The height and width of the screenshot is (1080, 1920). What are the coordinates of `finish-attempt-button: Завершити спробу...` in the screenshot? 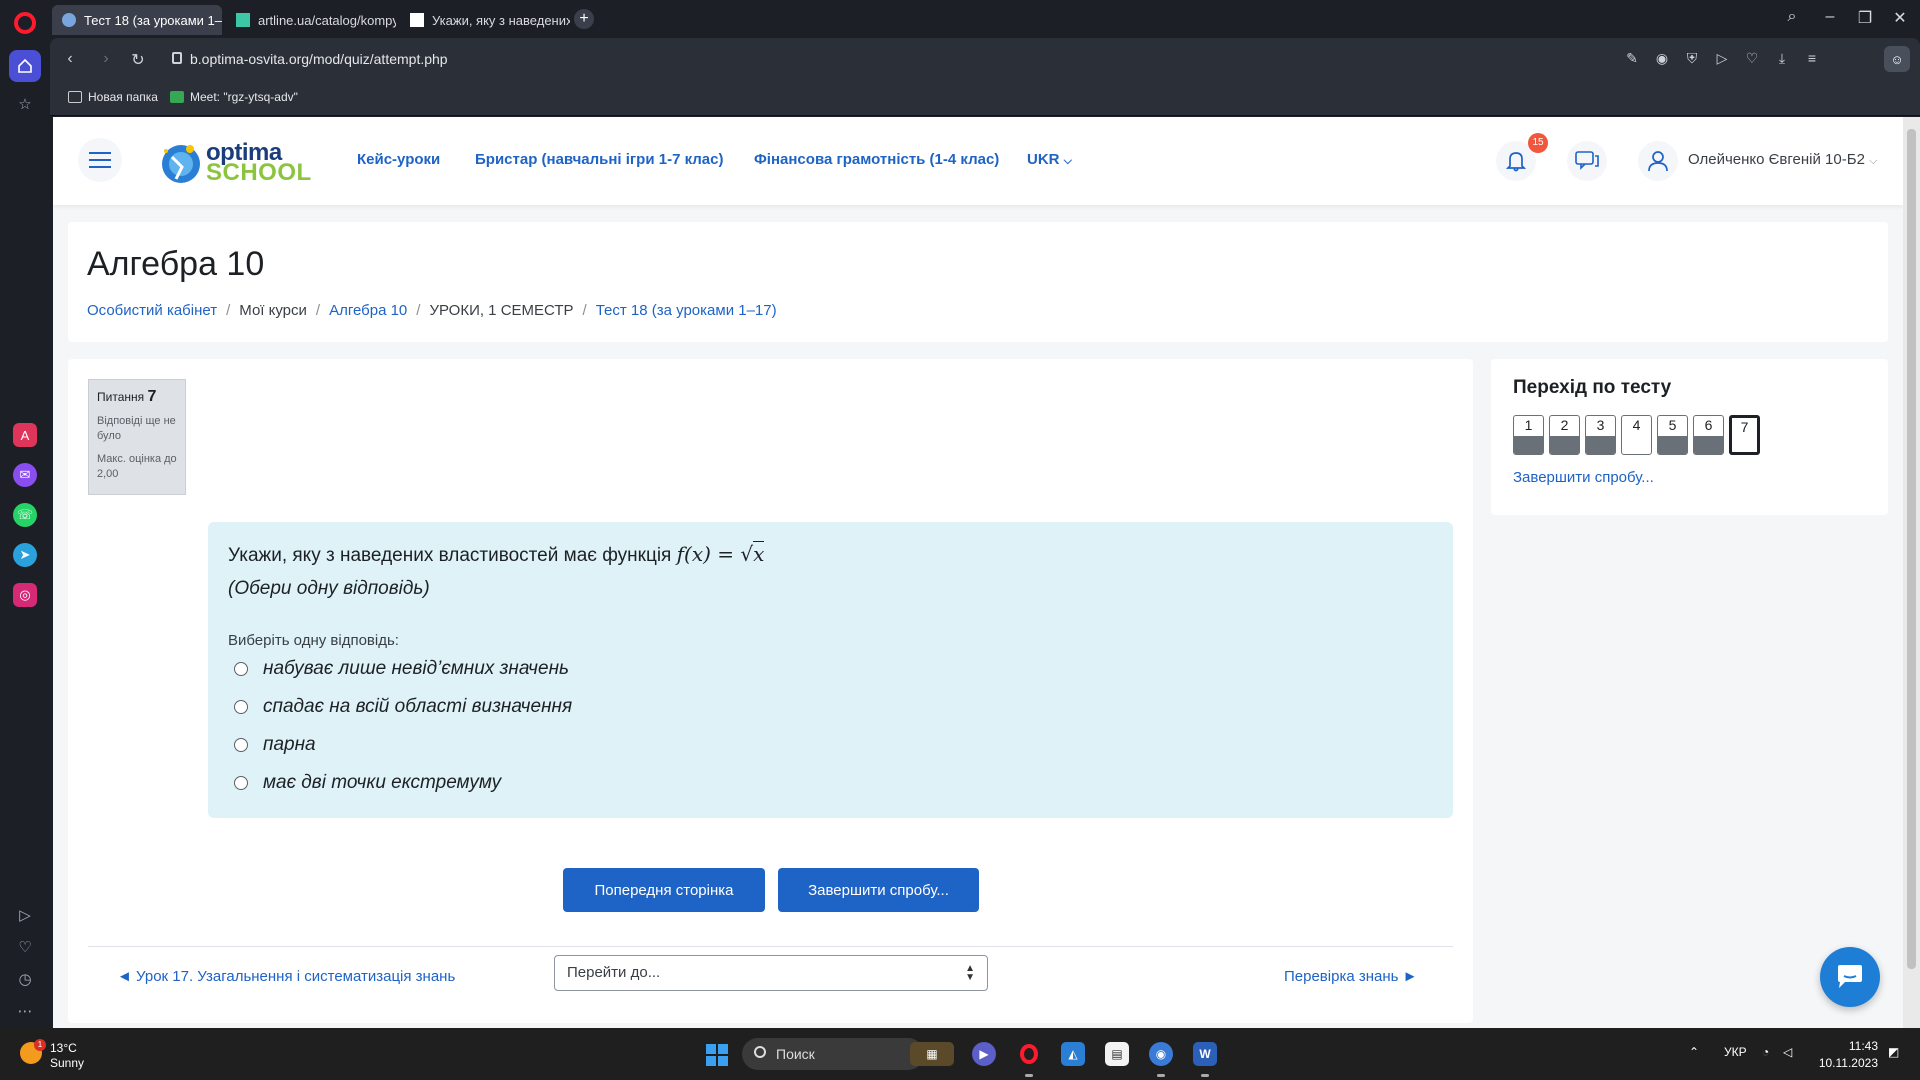 It's located at (878, 890).